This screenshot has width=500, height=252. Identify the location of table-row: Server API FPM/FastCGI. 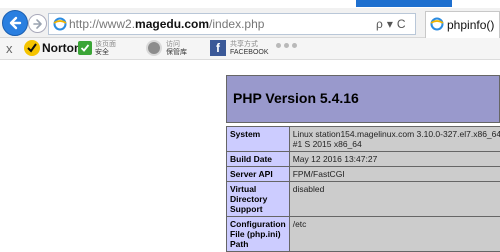
(363, 174).